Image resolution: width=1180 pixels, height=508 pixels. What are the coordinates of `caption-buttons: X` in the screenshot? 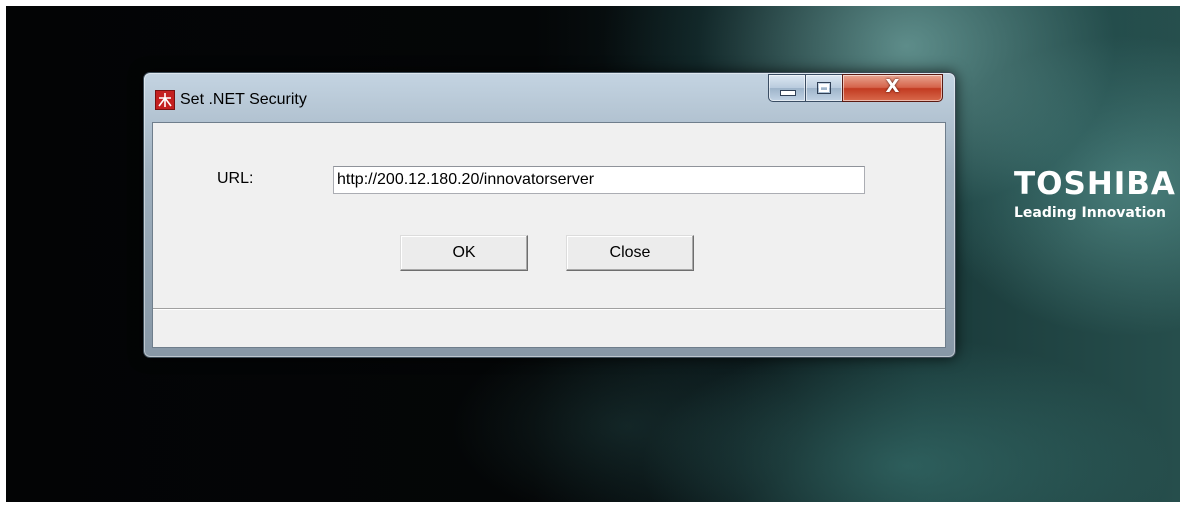 It's located at (856, 88).